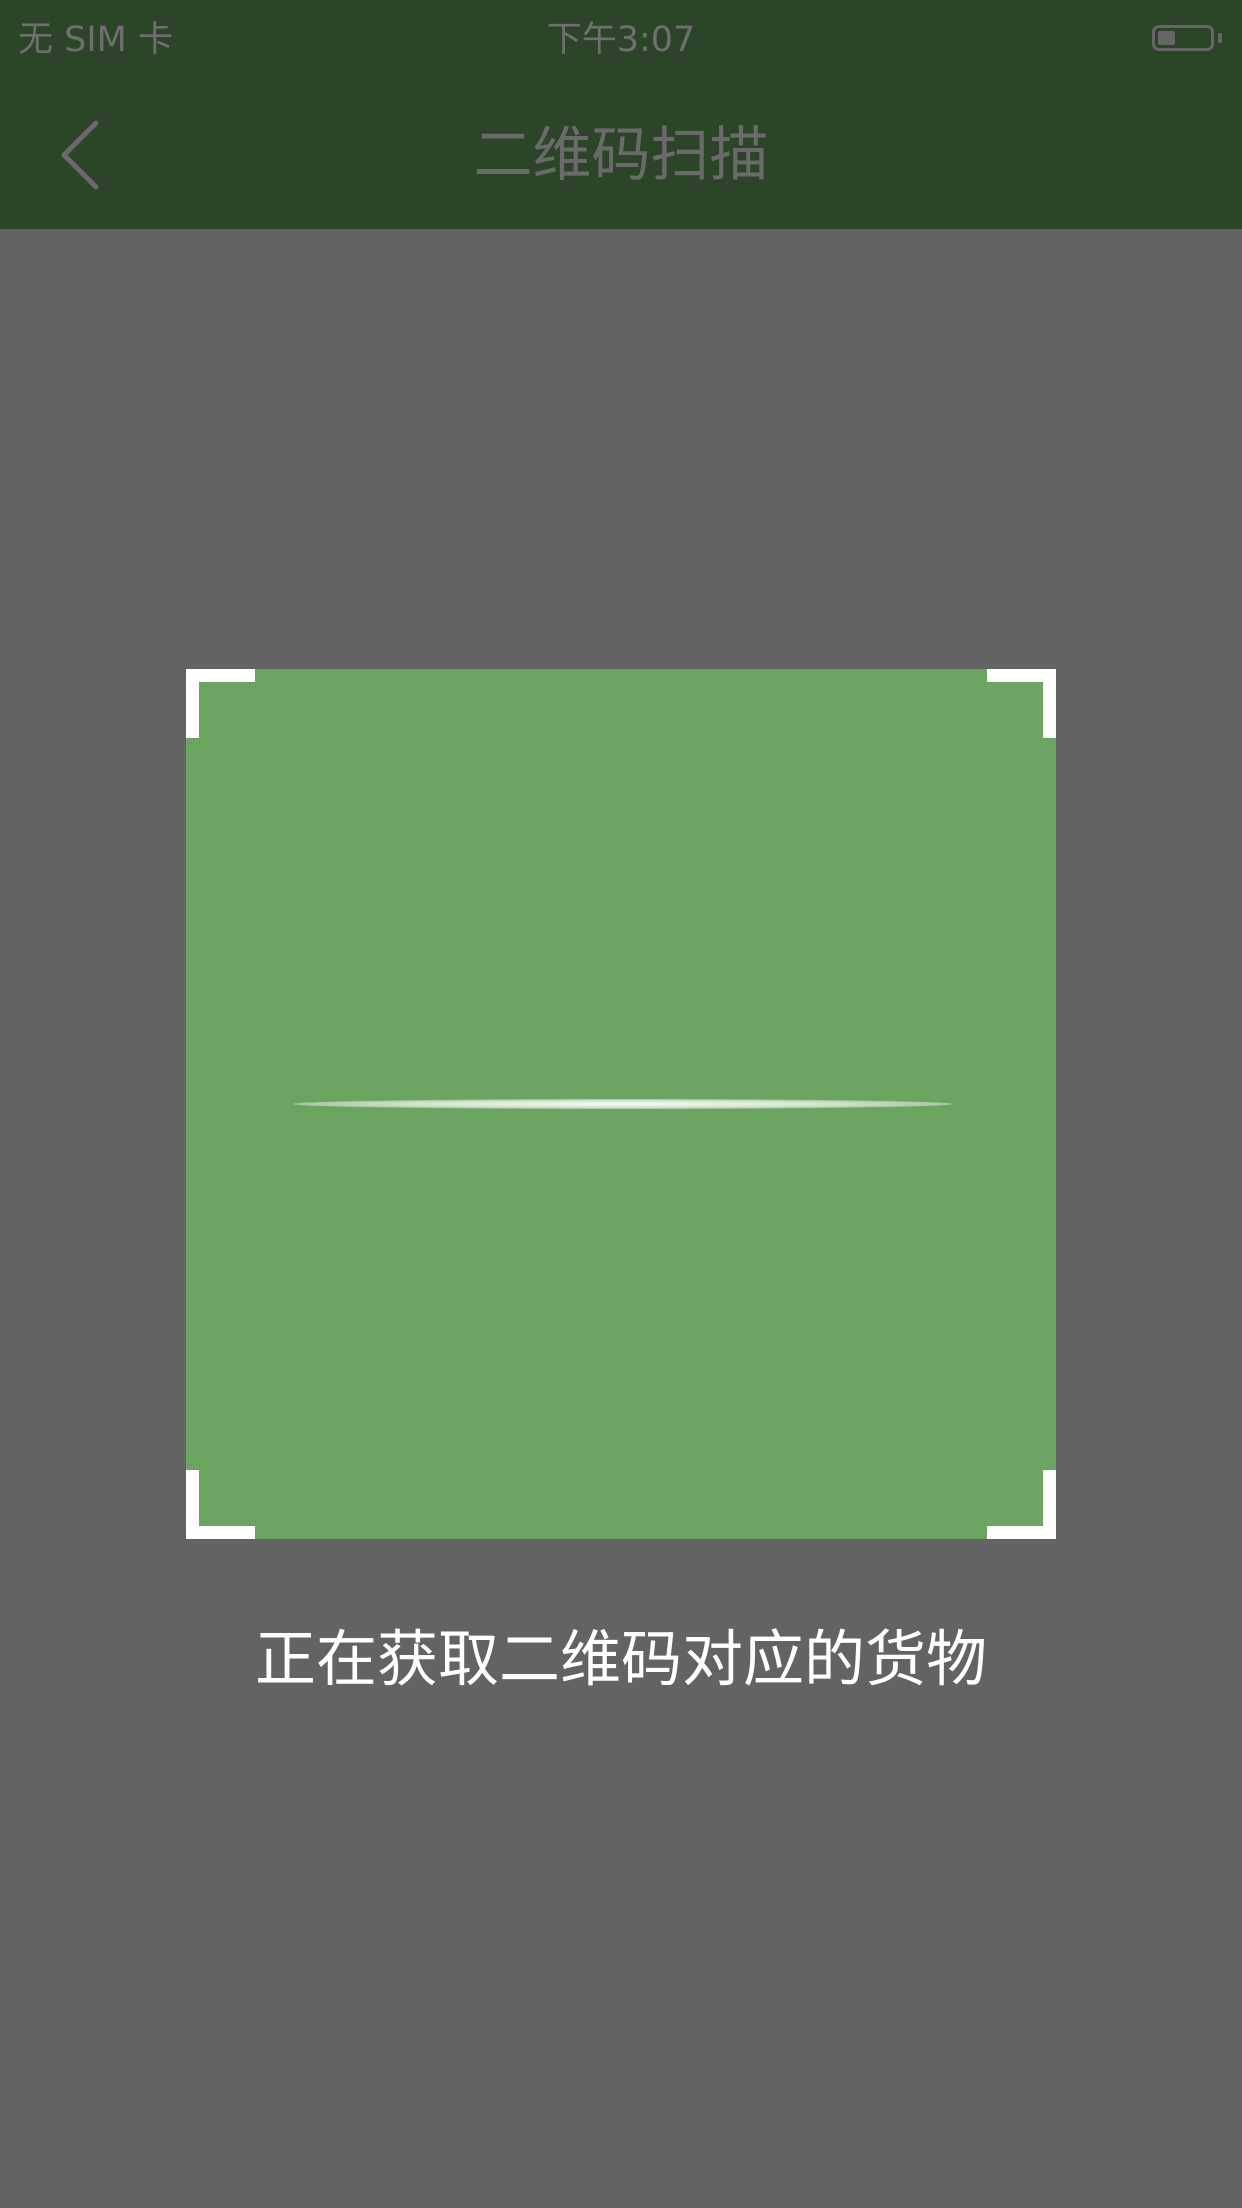  What do you see at coordinates (220, 703) in the screenshot?
I see `corner-top-left` at bounding box center [220, 703].